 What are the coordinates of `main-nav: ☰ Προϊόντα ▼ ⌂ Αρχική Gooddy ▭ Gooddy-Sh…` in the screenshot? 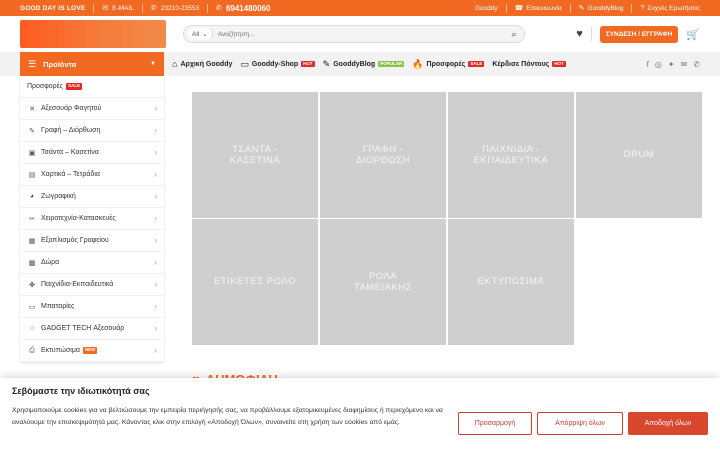 It's located at (360, 64).